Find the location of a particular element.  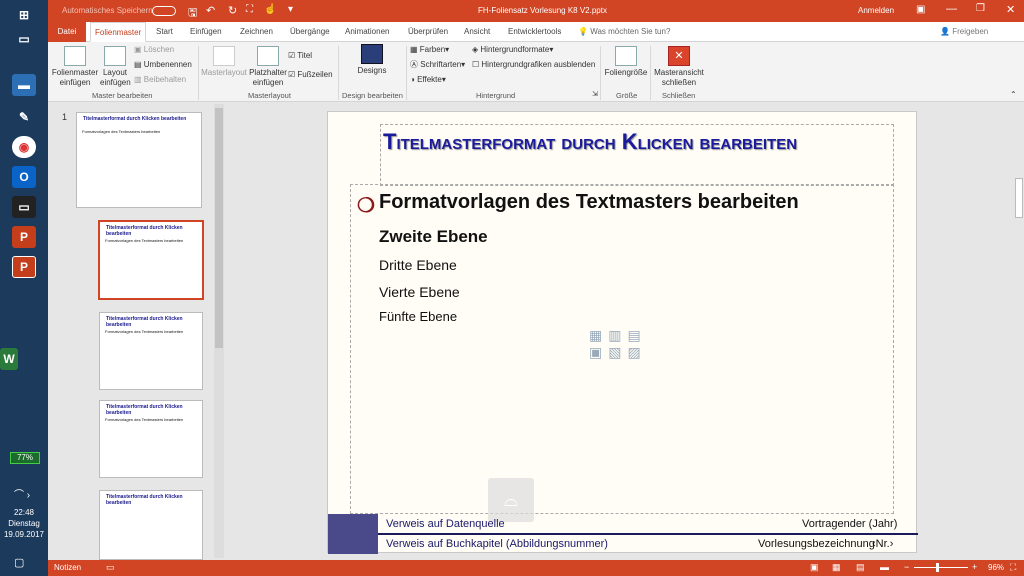

customize-qat-icon: ▾ is located at coordinates (290, 9).